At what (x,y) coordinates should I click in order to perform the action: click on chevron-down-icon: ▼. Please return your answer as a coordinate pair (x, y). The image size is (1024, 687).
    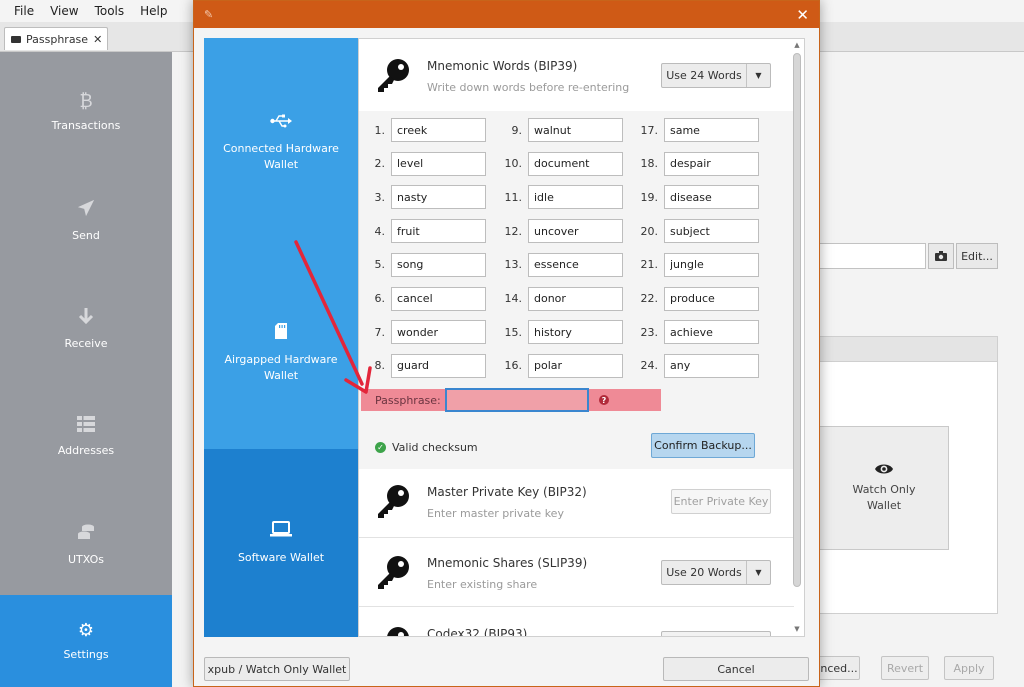
    Looking at the image, I should click on (758, 572).